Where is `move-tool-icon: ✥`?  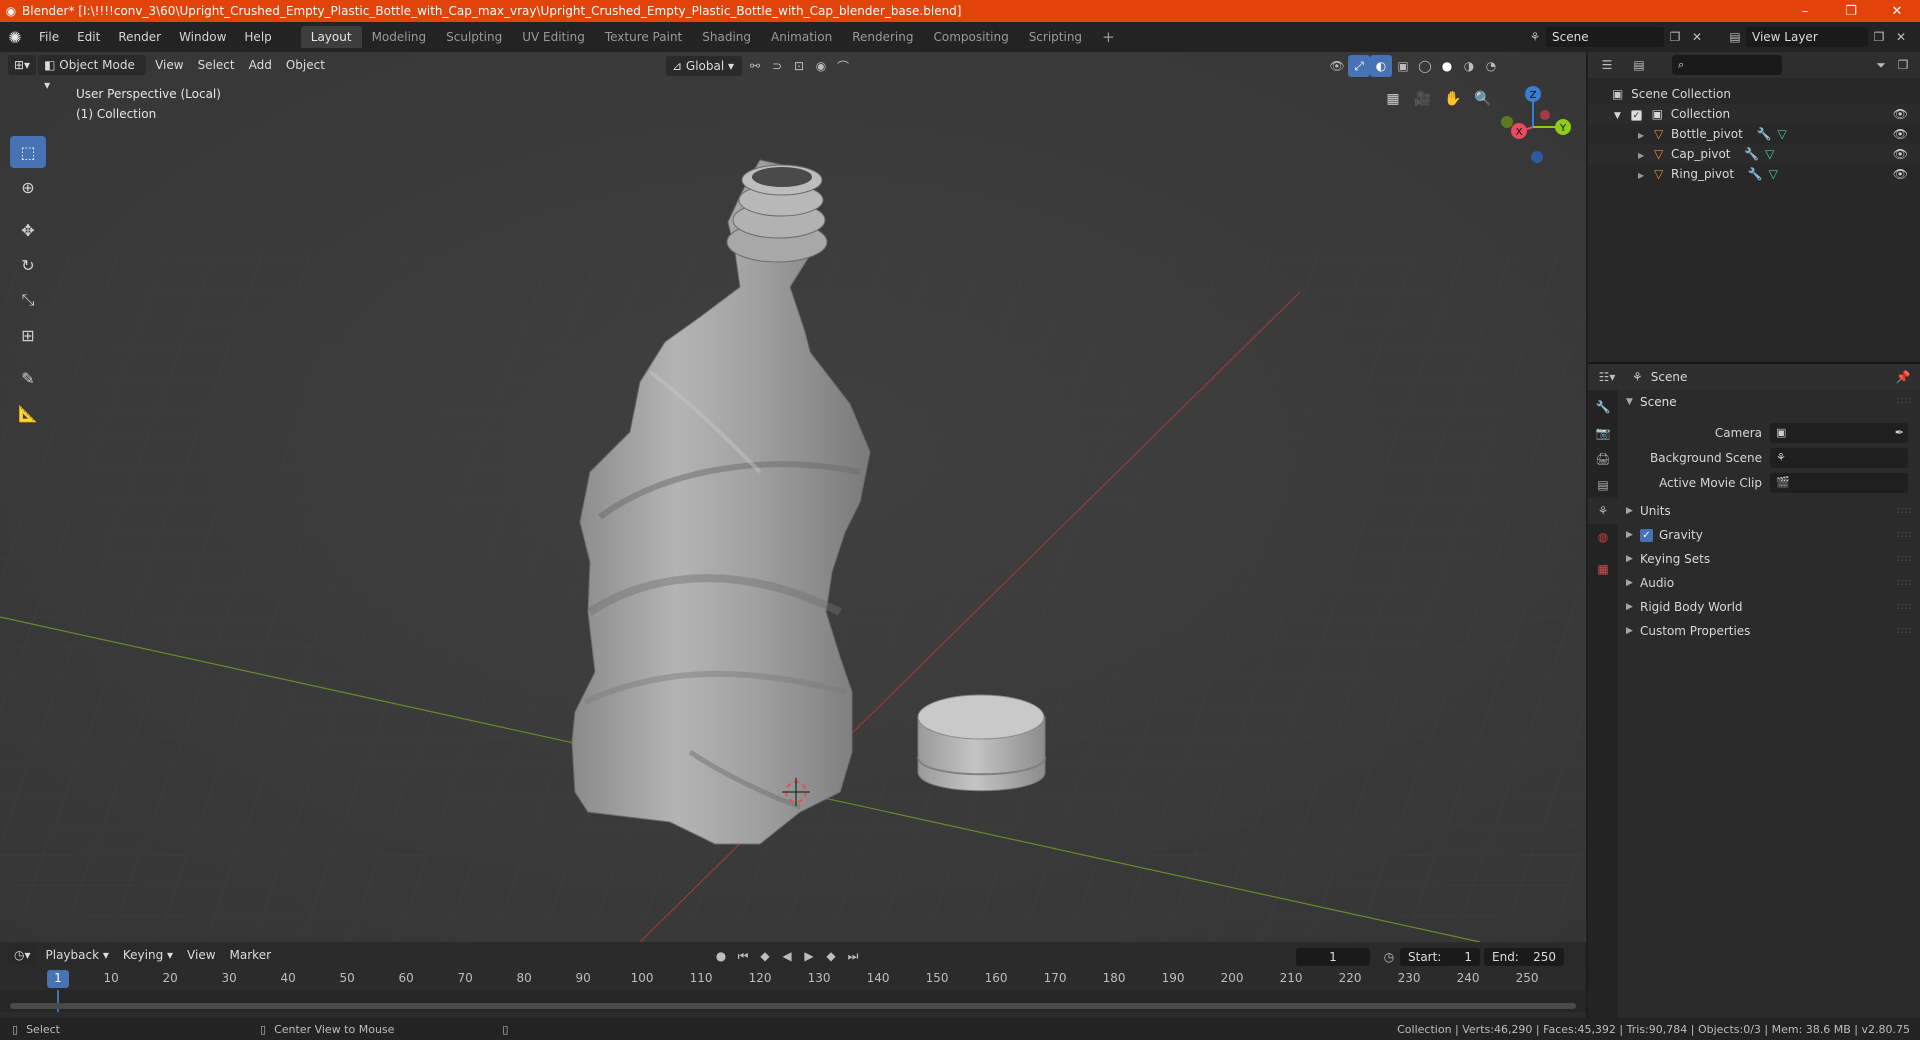
move-tool-icon: ✥ is located at coordinates (28, 230).